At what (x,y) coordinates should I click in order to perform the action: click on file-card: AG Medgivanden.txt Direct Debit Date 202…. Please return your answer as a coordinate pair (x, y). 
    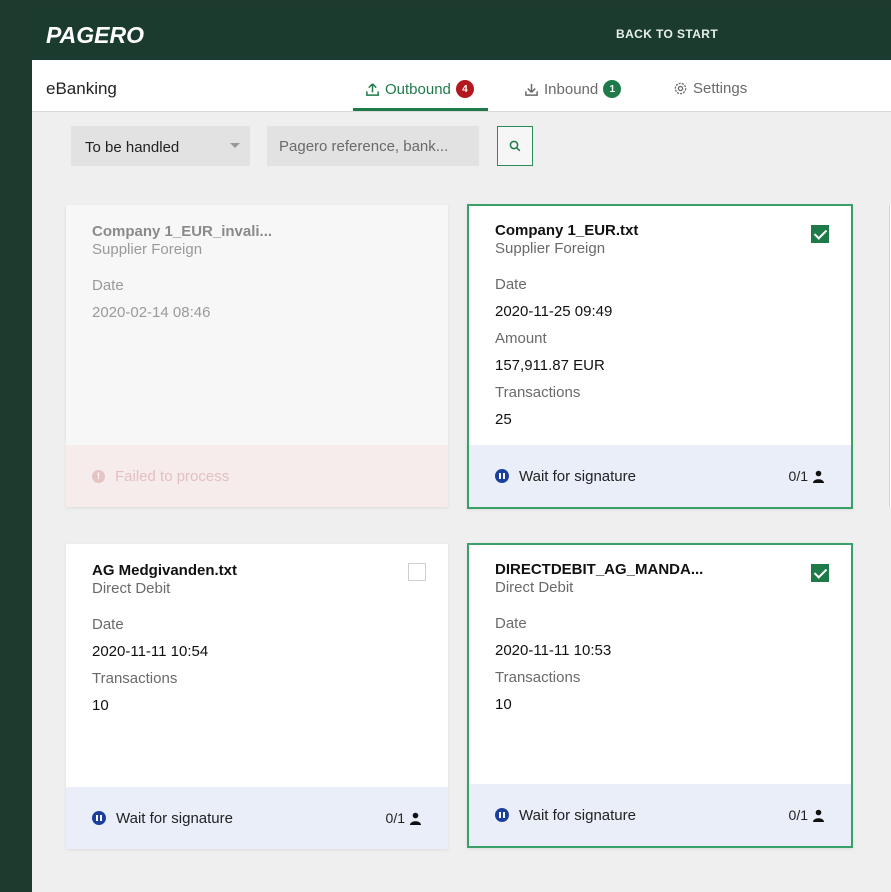
    Looking at the image, I should click on (257, 696).